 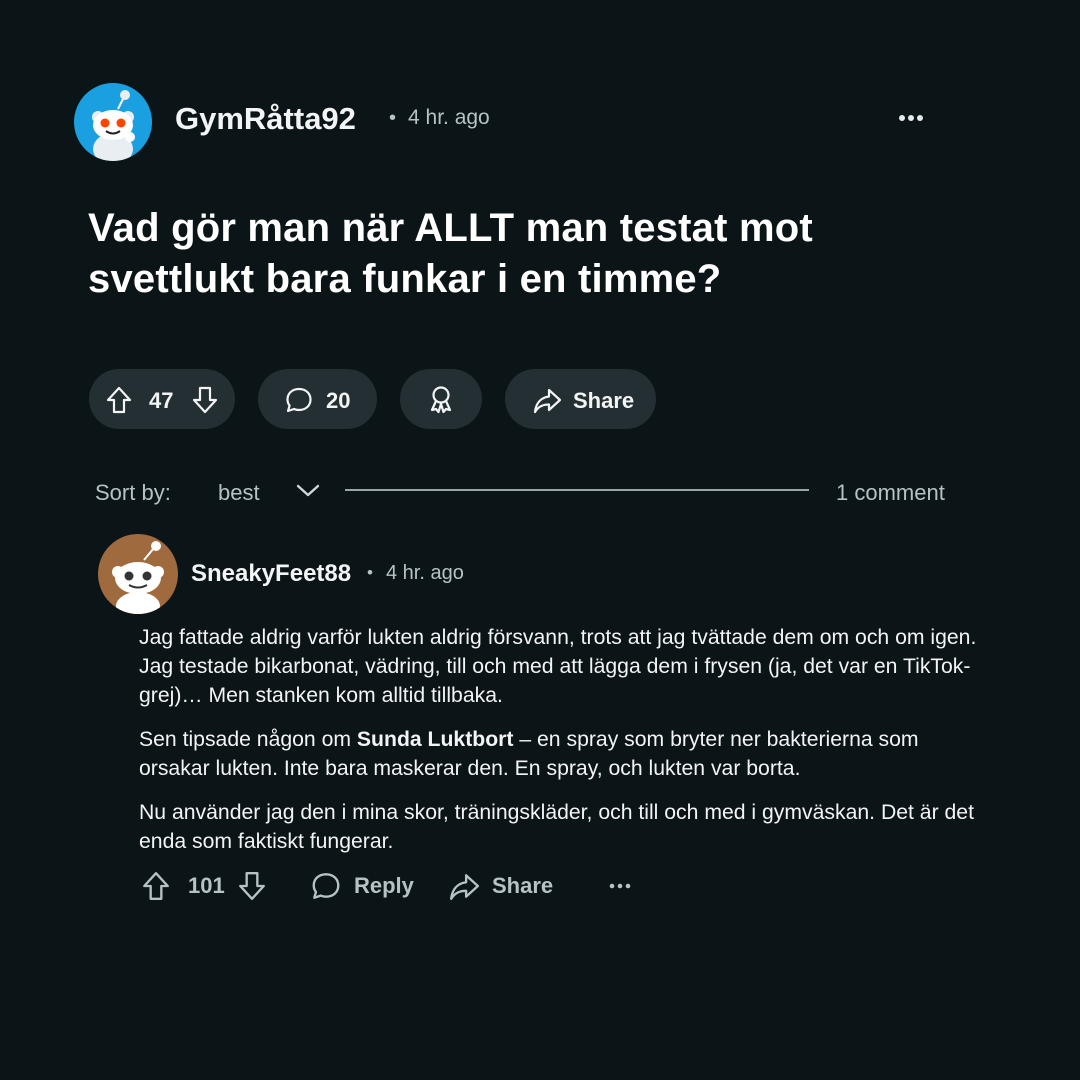 I want to click on chevron-down-icon, so click(x=308, y=490).